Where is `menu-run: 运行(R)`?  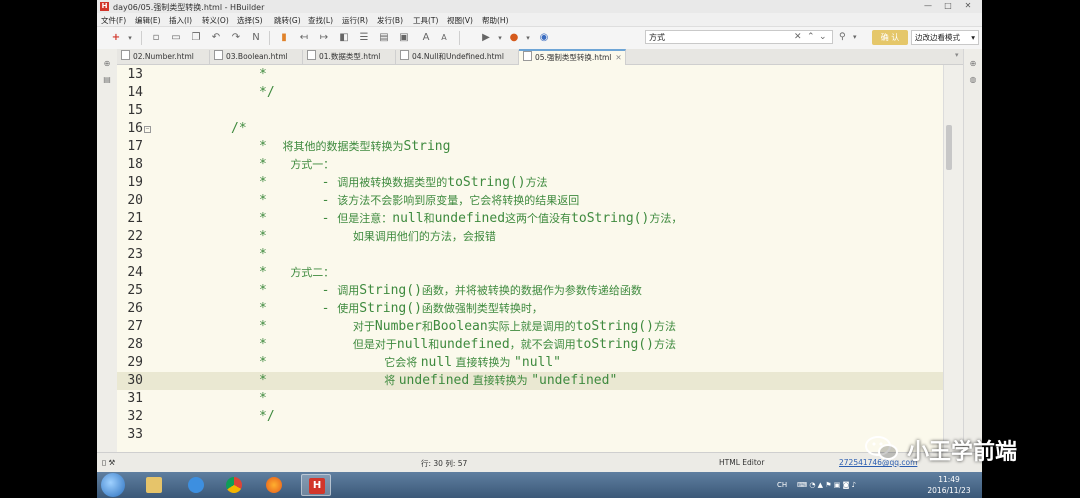 menu-run: 运行(R) is located at coordinates (355, 20).